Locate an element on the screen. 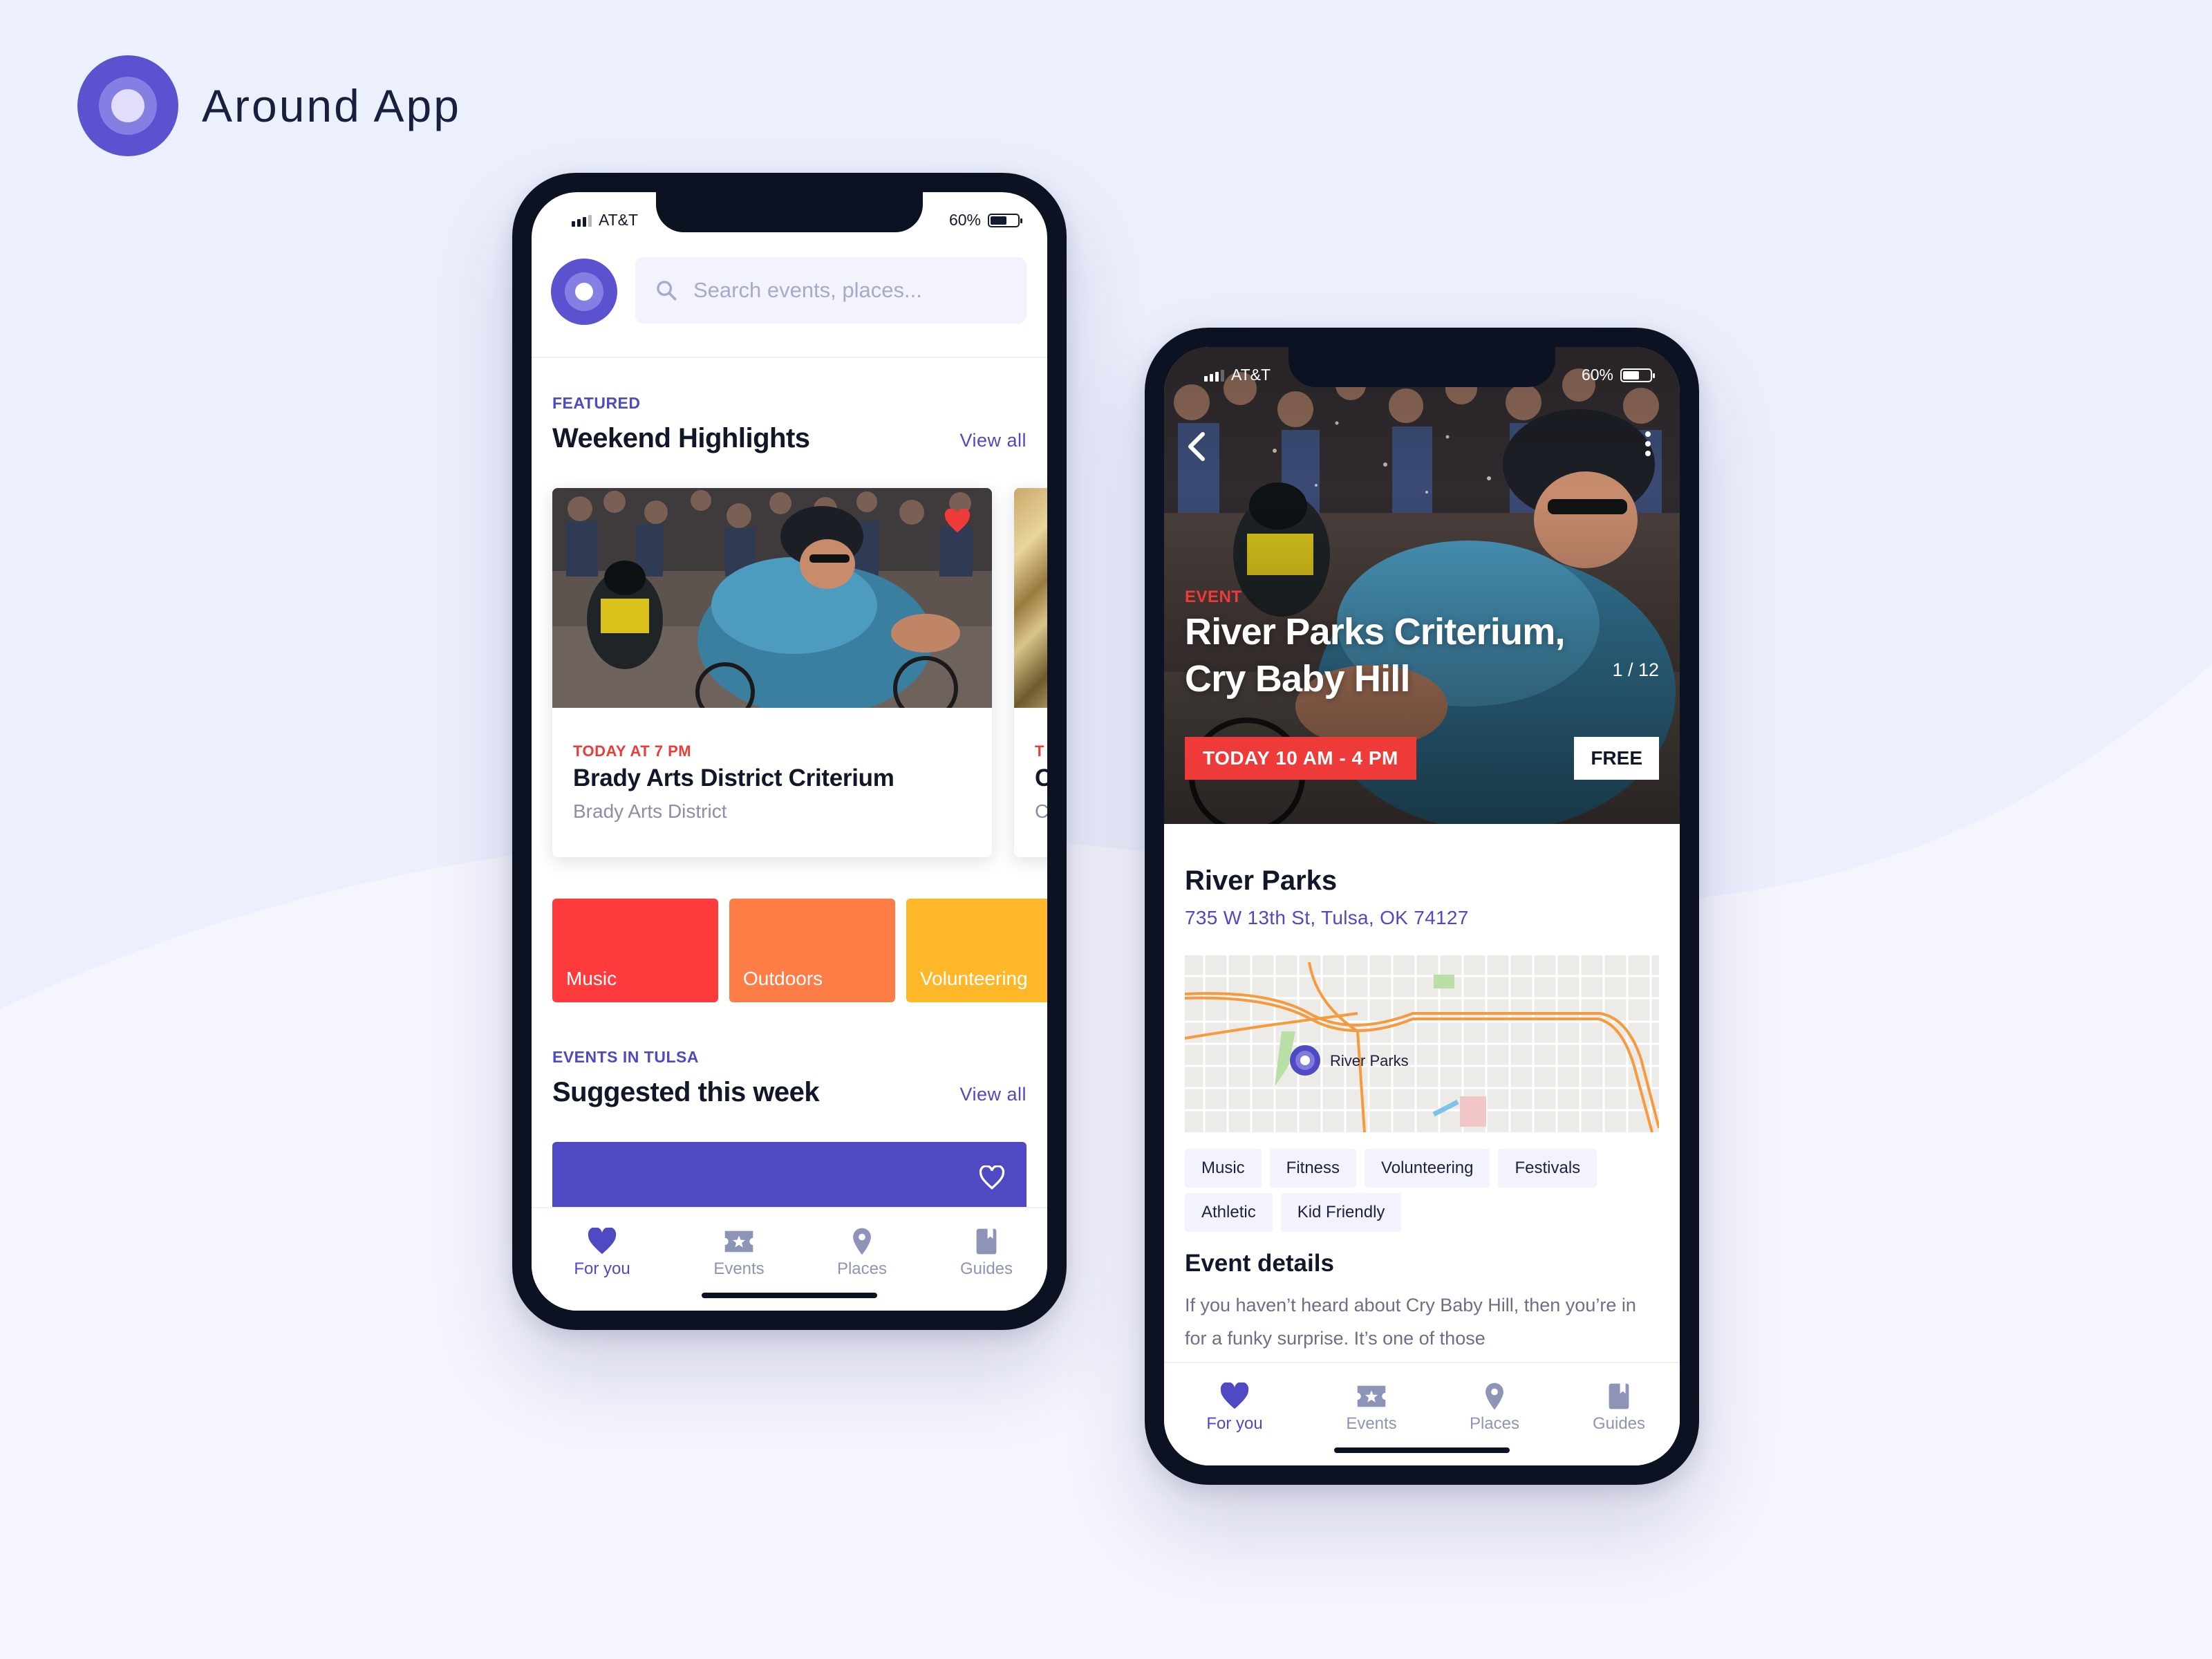 This screenshot has height=1659, width=2212. category-outdoors: Outdoors is located at coordinates (812, 950).